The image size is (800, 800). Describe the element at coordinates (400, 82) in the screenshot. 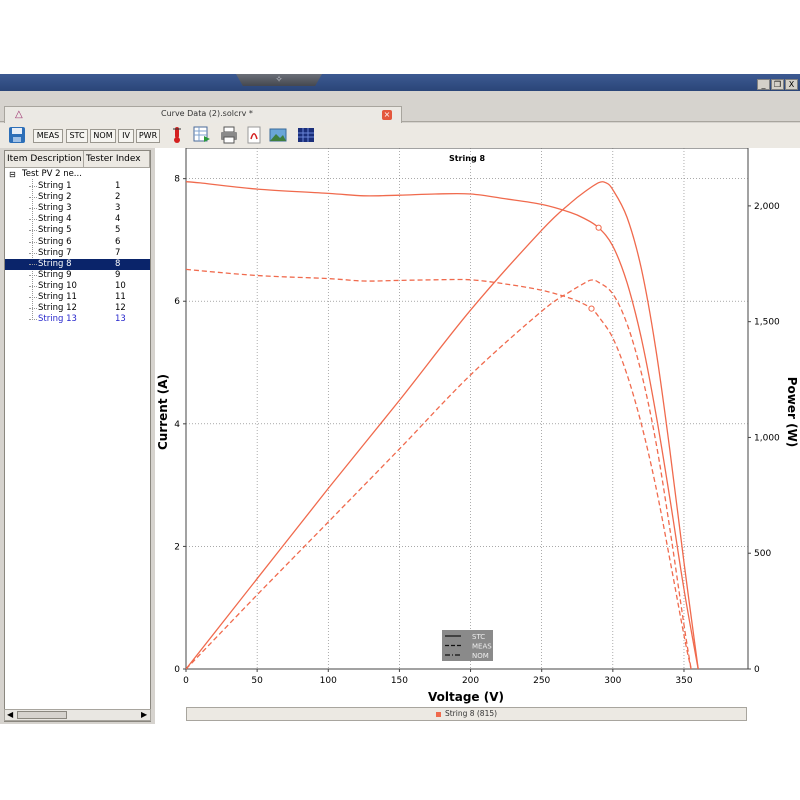

I see `title-bar` at that location.